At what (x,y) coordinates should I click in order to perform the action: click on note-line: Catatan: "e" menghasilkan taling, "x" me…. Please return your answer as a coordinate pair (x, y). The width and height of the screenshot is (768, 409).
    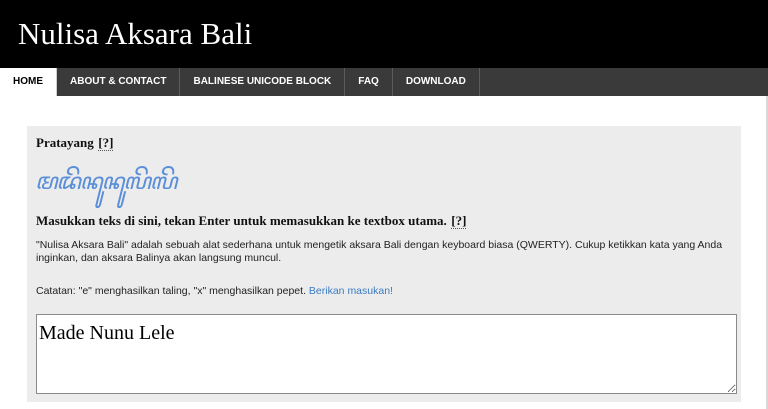
    Looking at the image, I should click on (386, 291).